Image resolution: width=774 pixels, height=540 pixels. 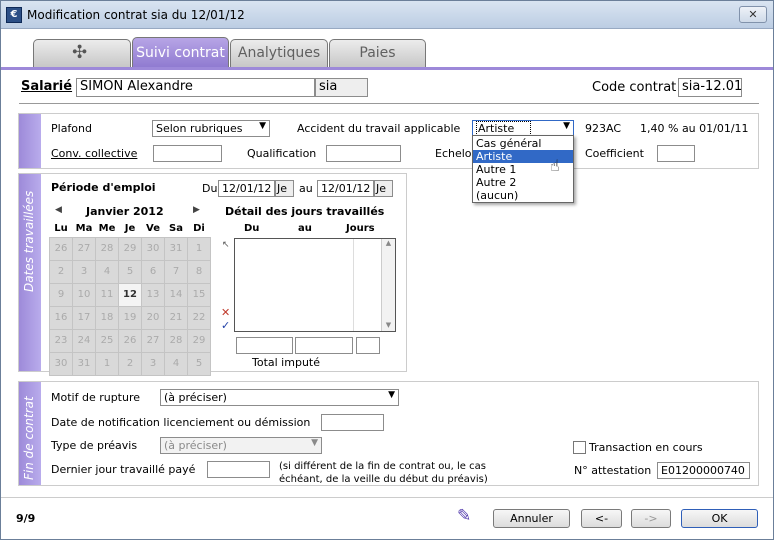 What do you see at coordinates (279, 53) in the screenshot?
I see `tab-analytiques: Analytiques` at bounding box center [279, 53].